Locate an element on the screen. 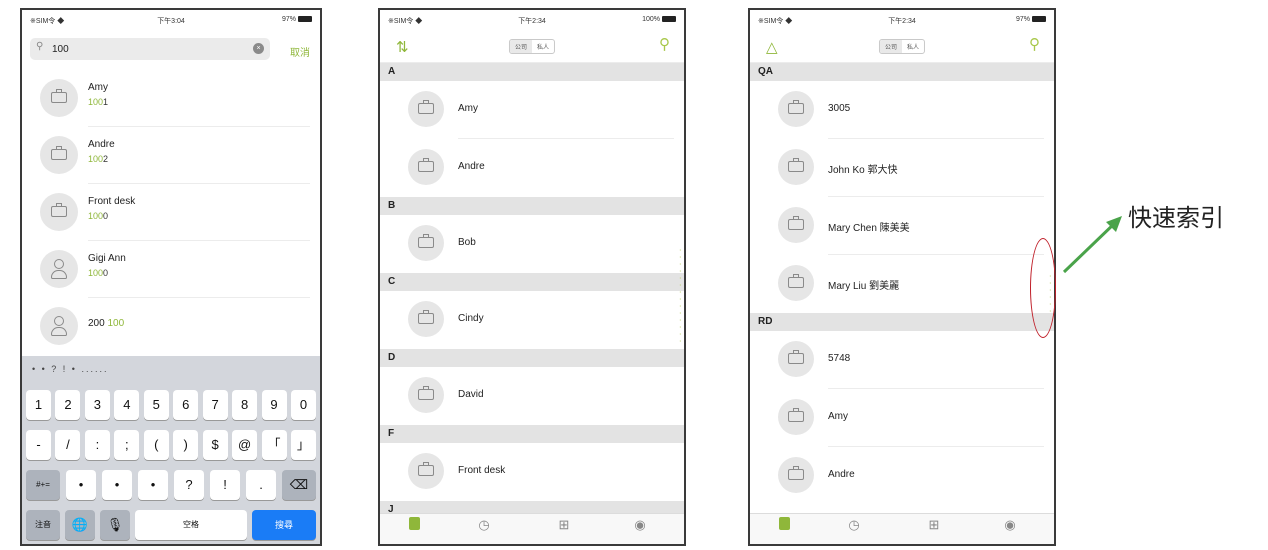 The height and width of the screenshot is (550, 1268). key: ( is located at coordinates (156, 445).